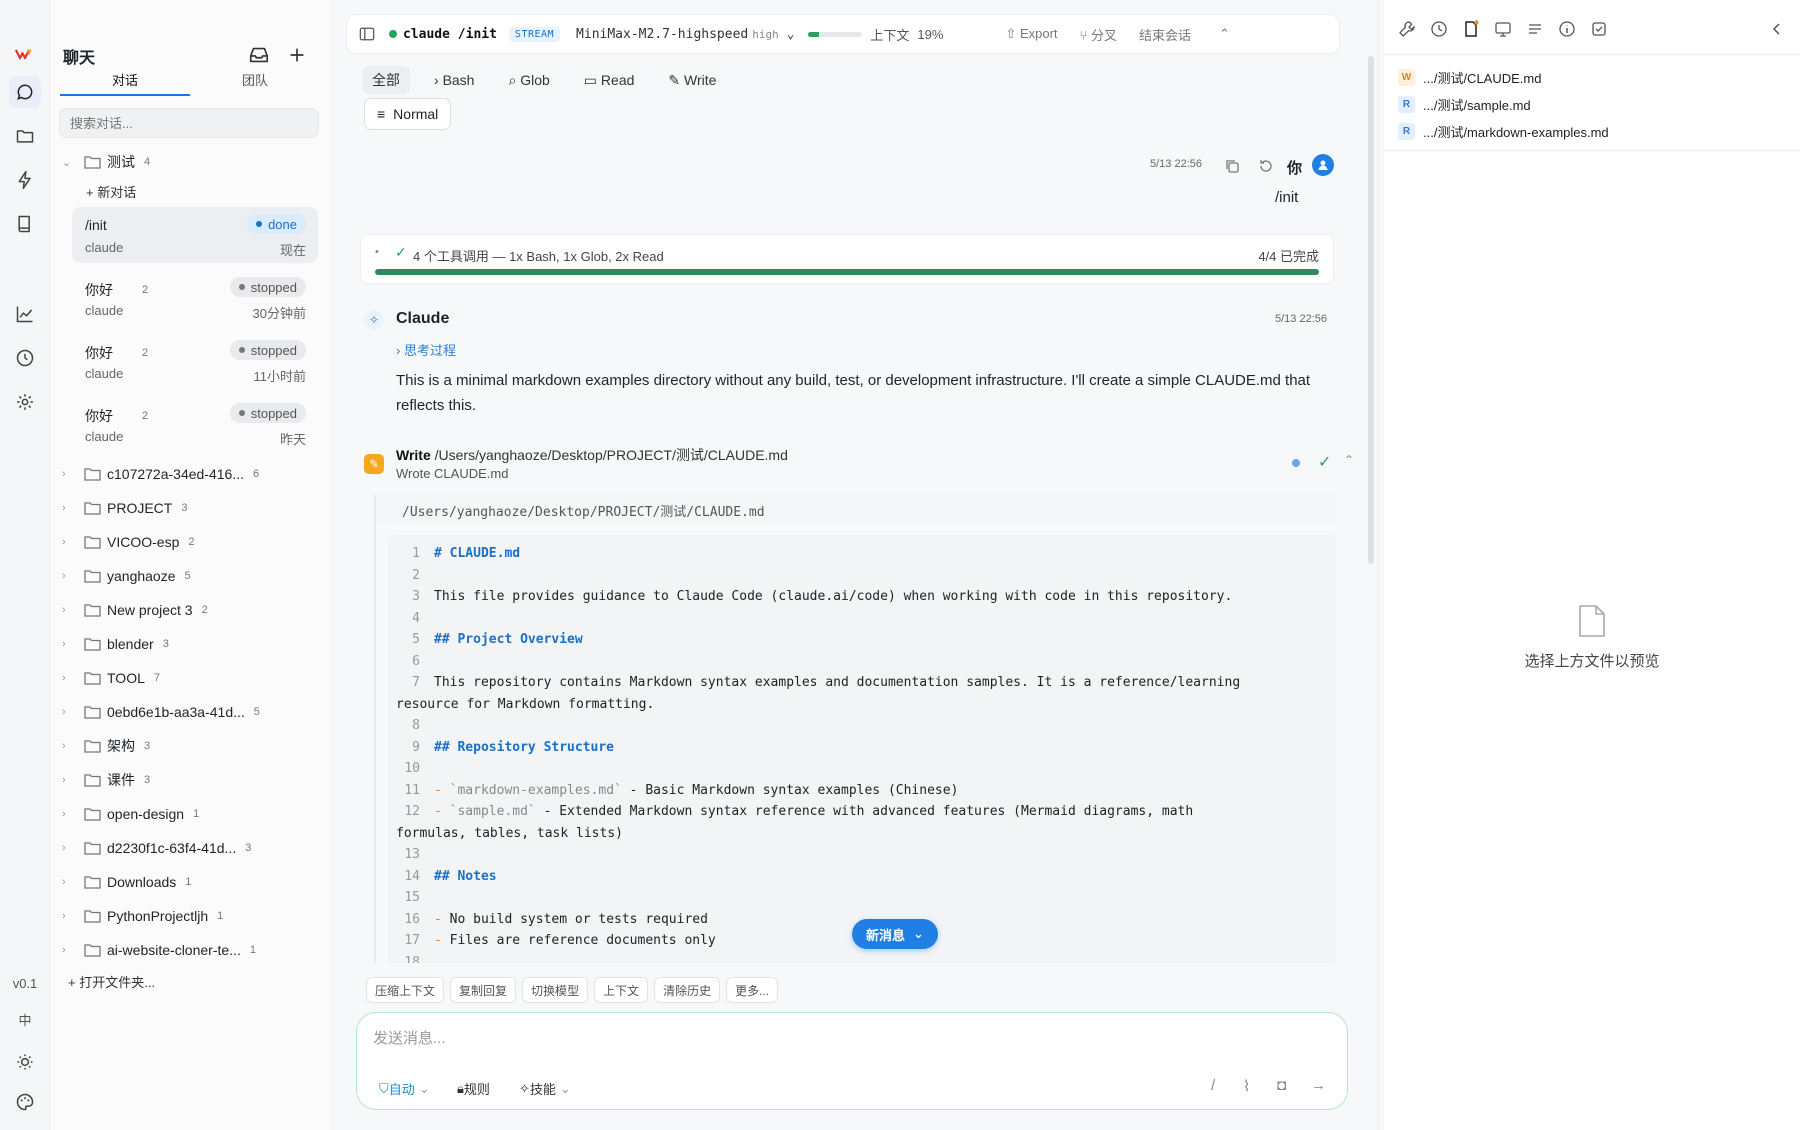 This screenshot has width=1800, height=1130. I want to click on conversation-item: 你好 2 stopped claude 11小时前, so click(195, 361).